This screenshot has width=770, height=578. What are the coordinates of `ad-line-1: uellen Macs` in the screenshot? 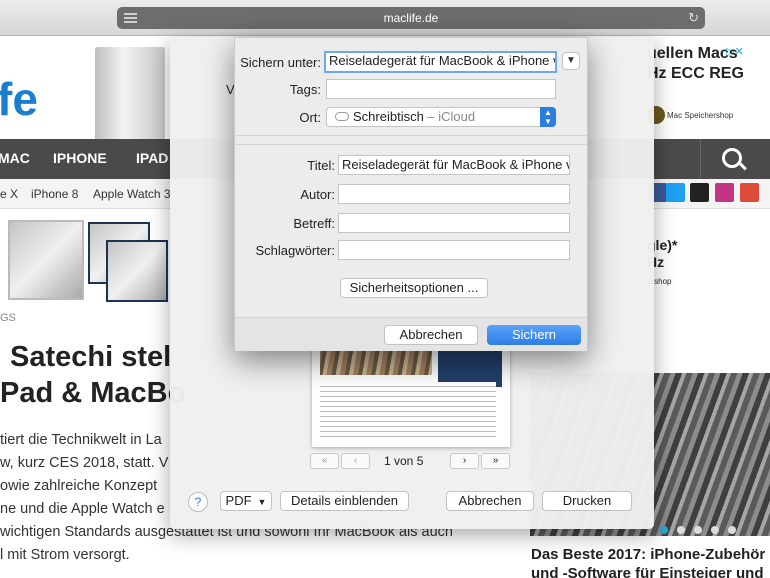 It's located at (692, 53).